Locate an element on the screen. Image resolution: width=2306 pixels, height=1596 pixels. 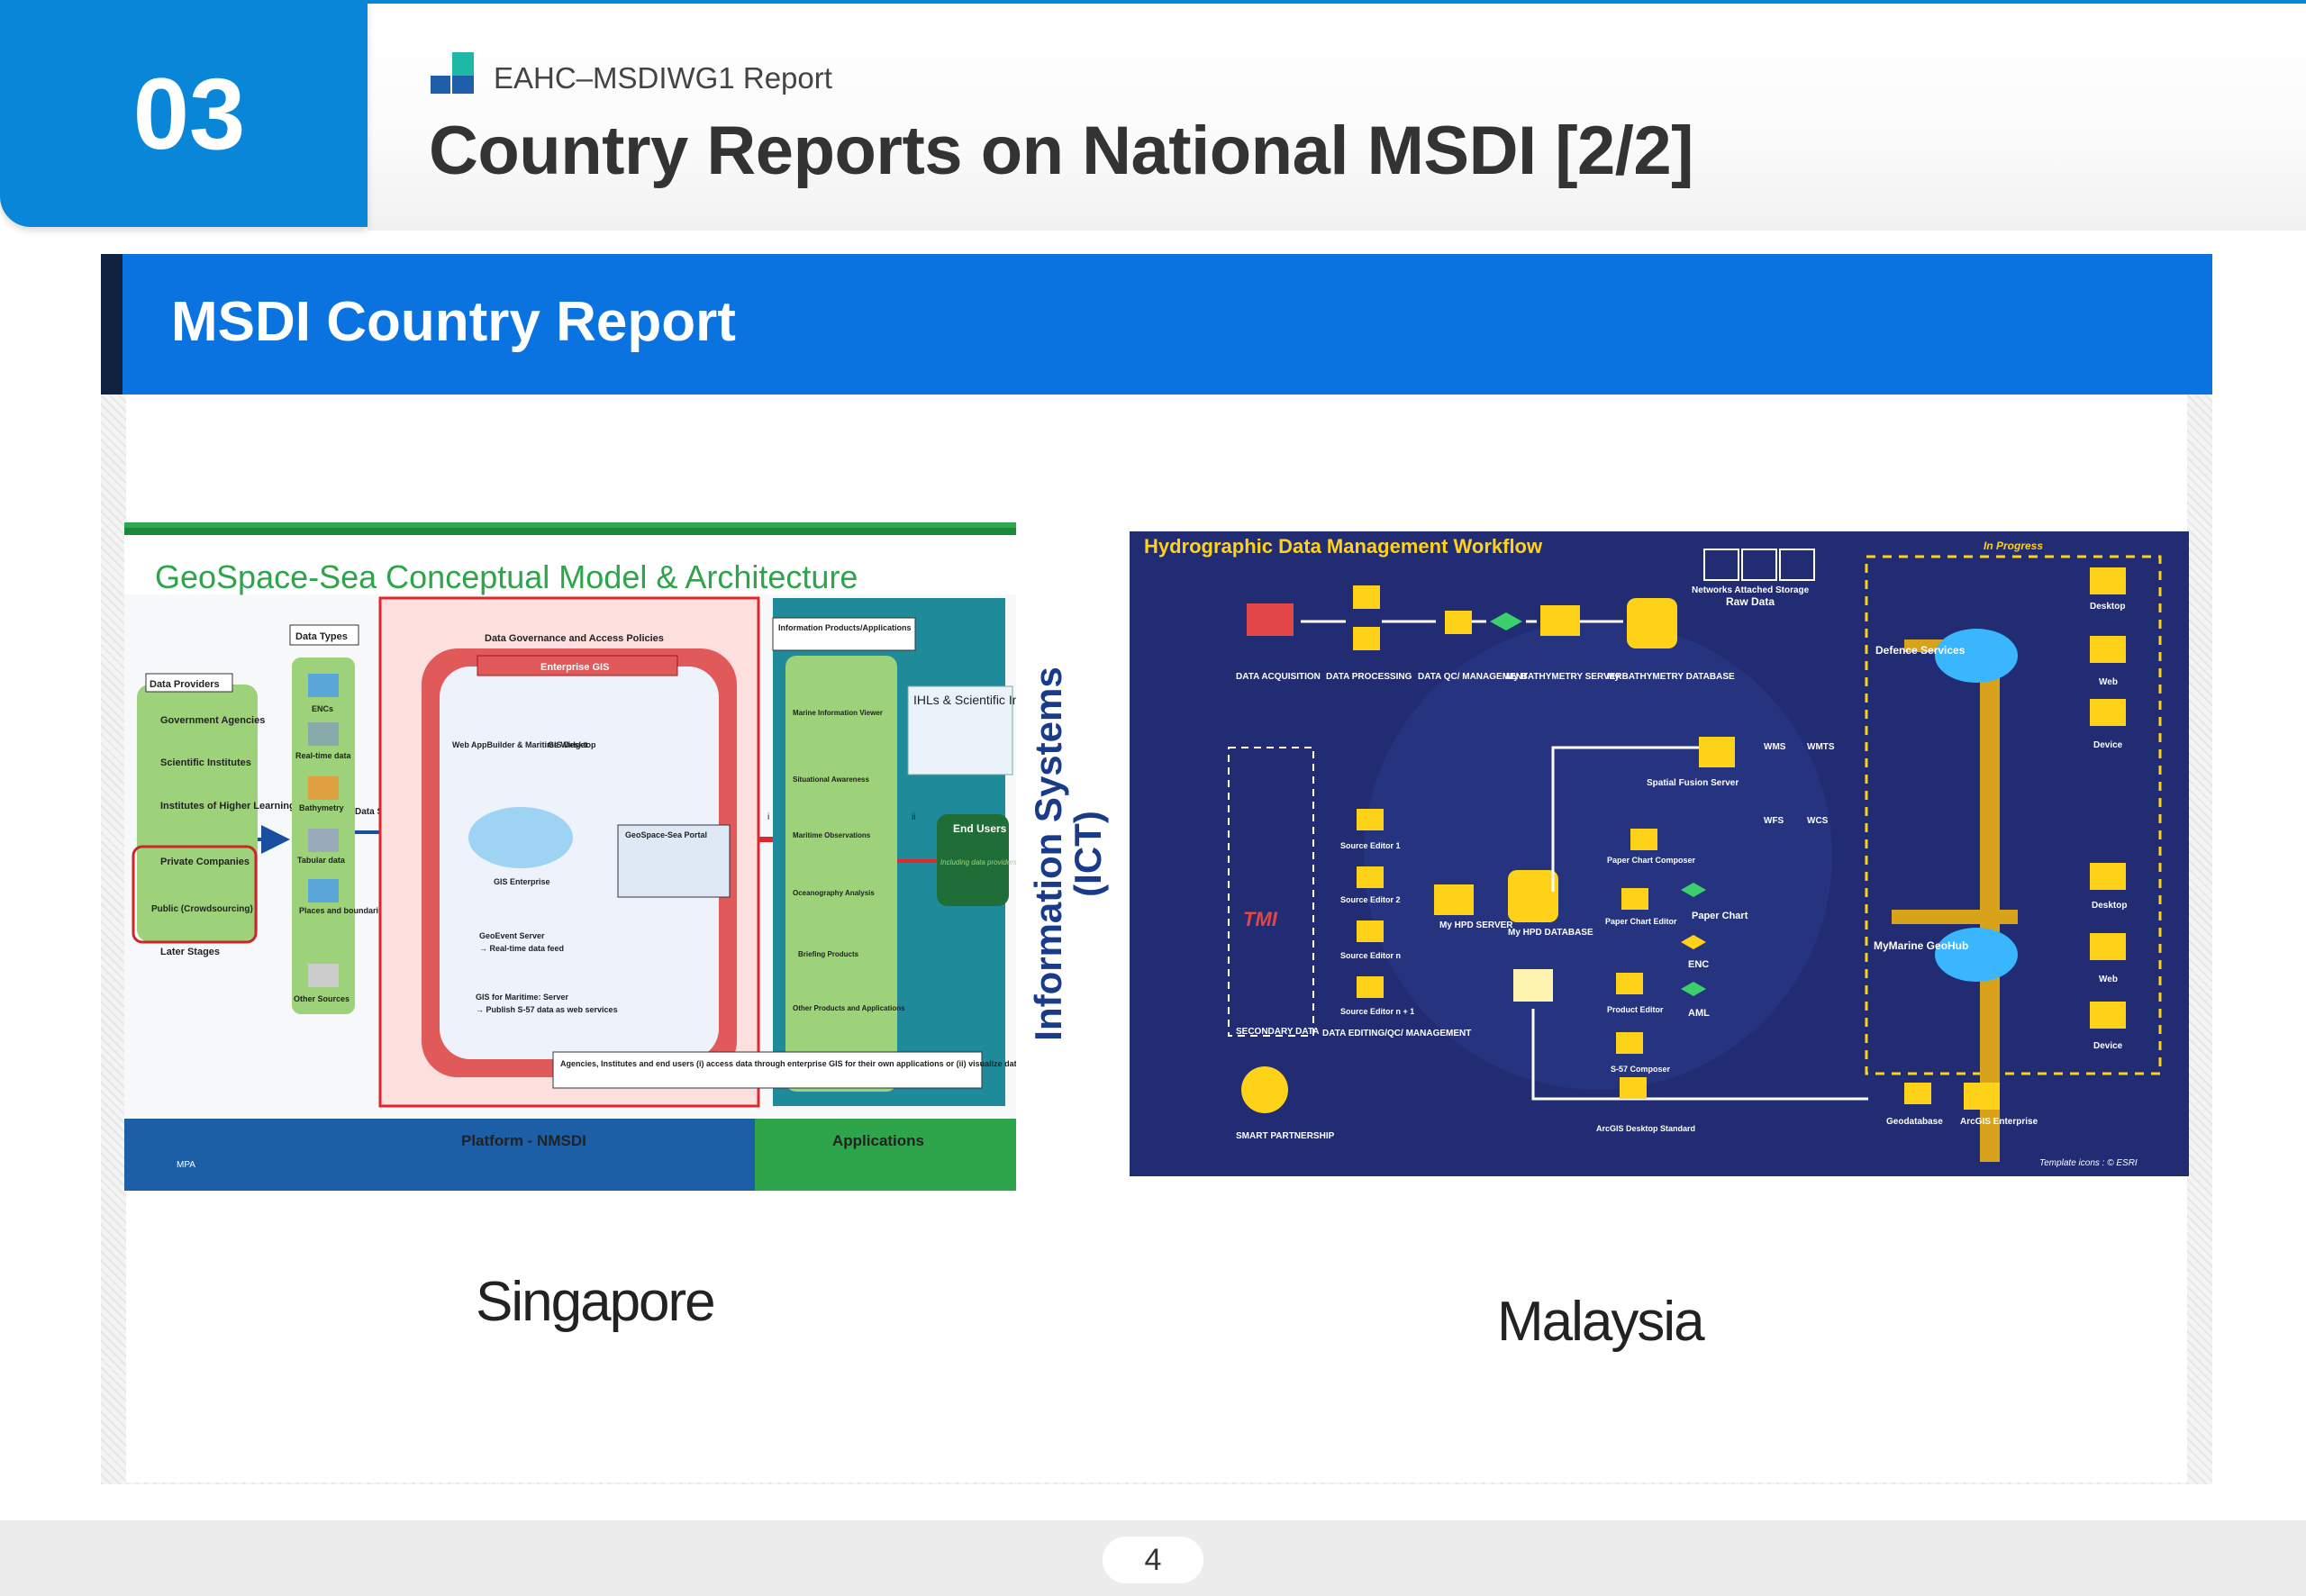
svg-text: WFS is located at coordinates (1774, 821).